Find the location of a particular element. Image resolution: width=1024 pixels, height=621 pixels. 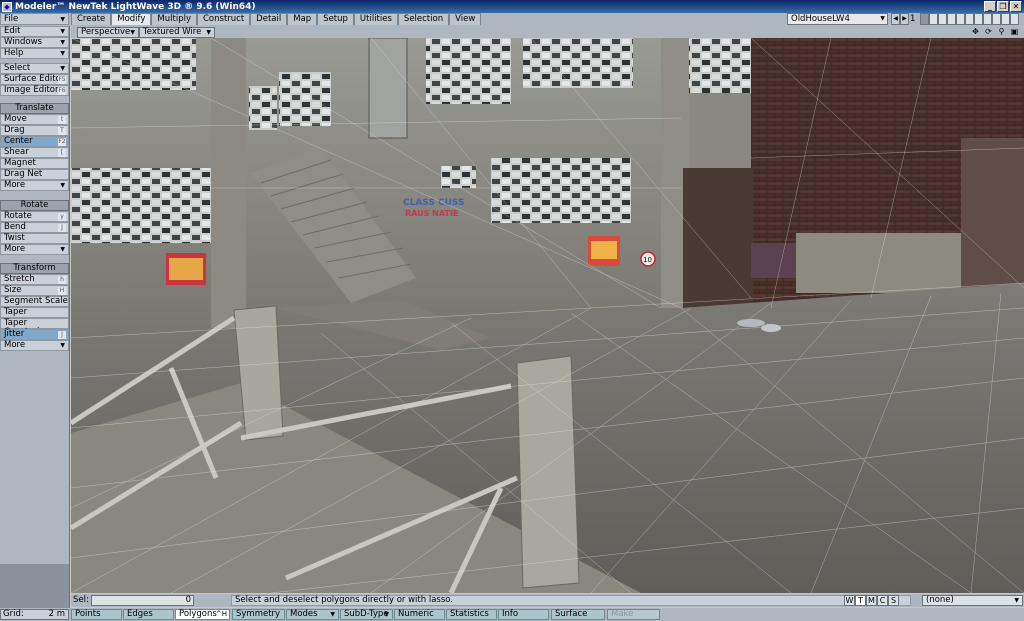

pan-icon: ✥ is located at coordinates (975, 32).